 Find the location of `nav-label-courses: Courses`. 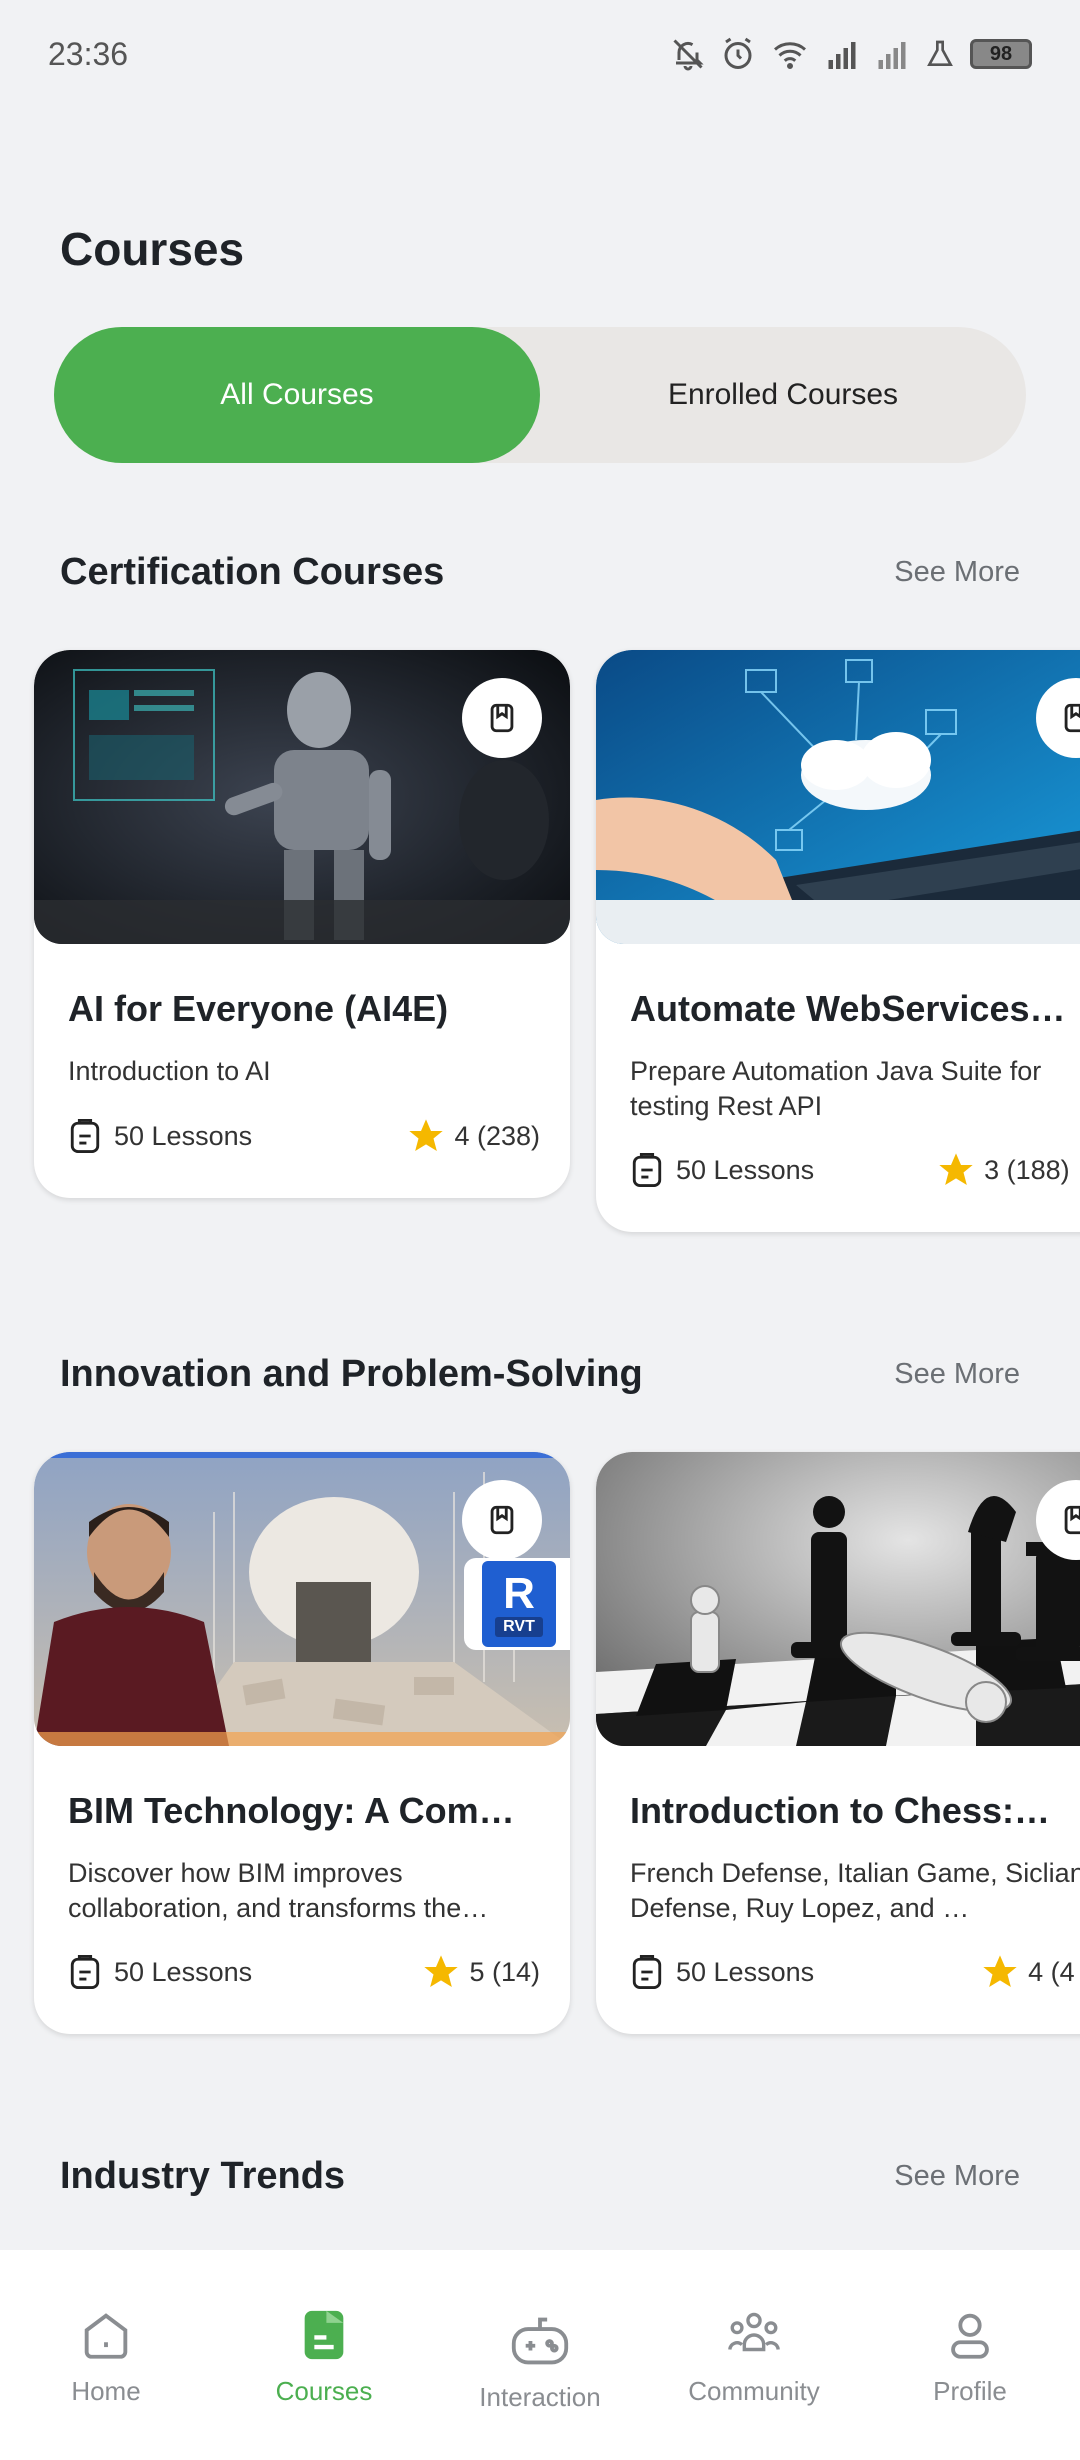

nav-label-courses: Courses is located at coordinates (324, 2391).